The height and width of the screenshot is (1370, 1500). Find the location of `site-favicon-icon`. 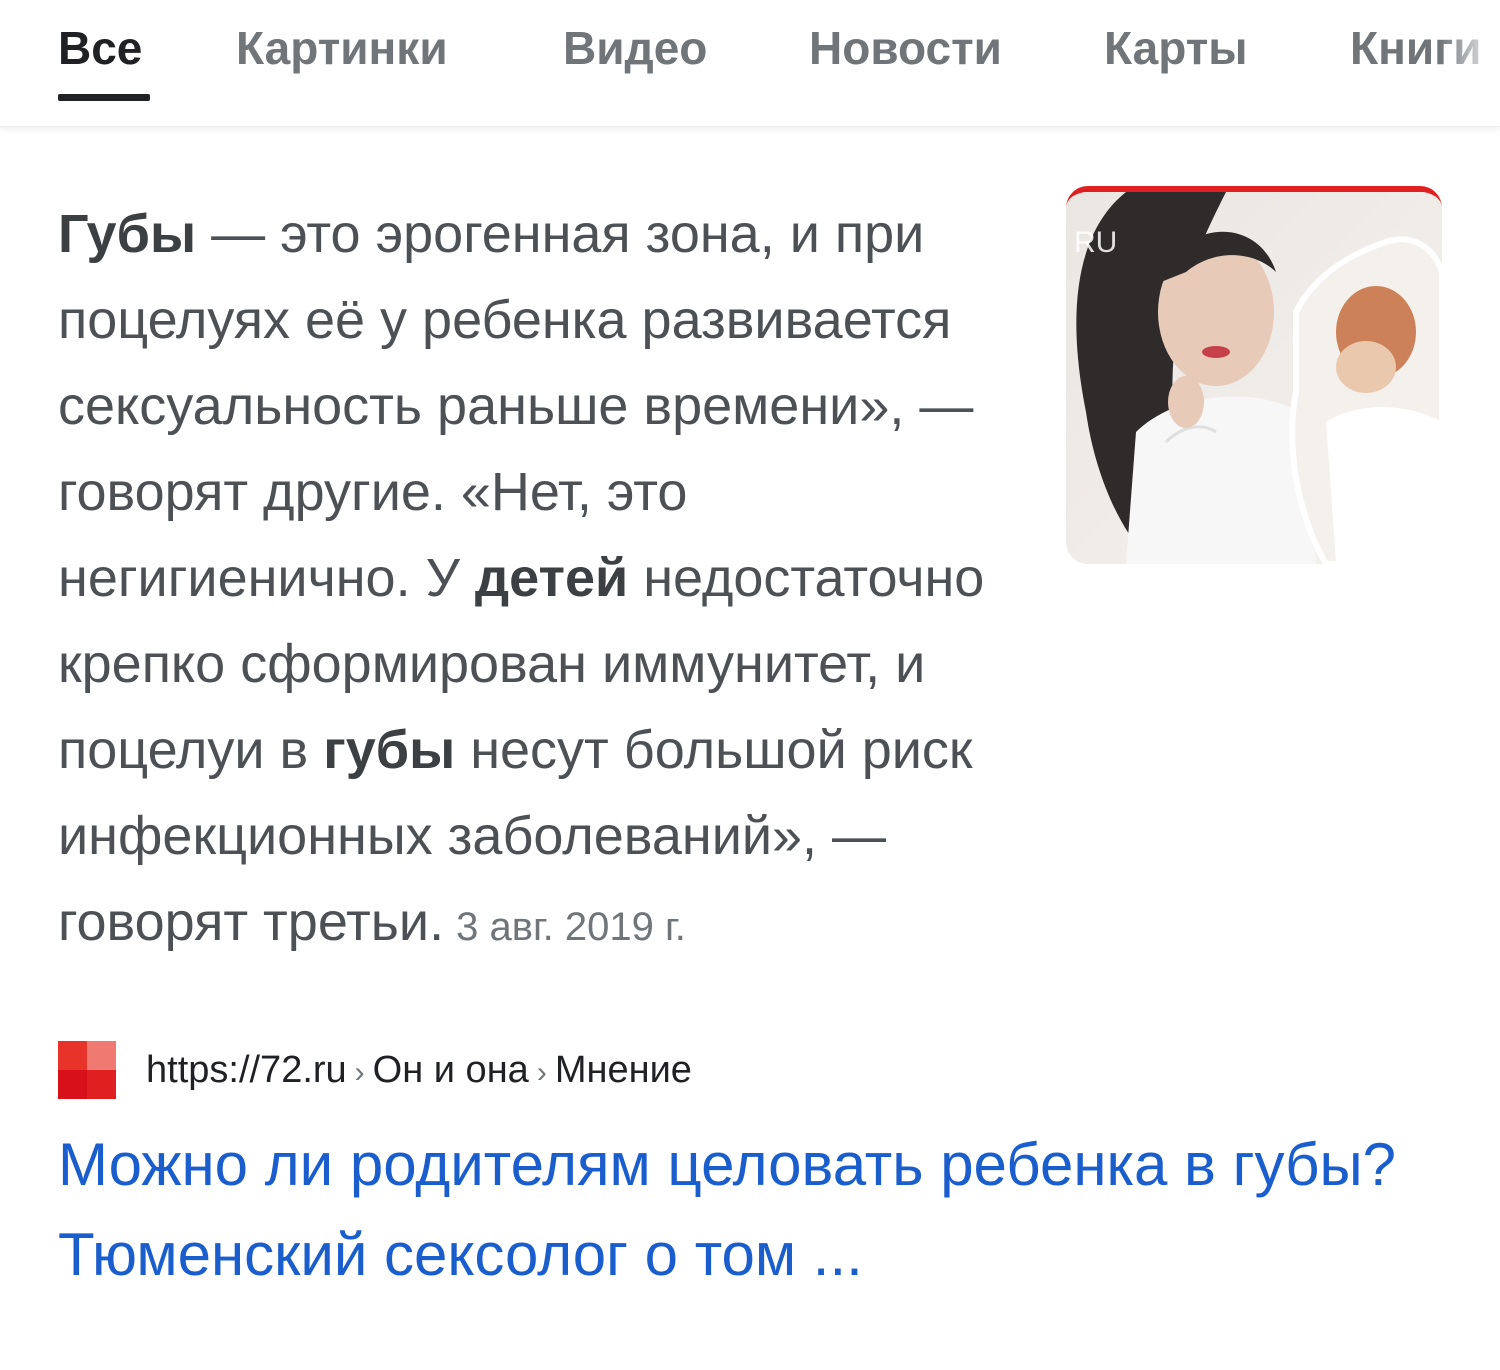

site-favicon-icon is located at coordinates (87, 1070).